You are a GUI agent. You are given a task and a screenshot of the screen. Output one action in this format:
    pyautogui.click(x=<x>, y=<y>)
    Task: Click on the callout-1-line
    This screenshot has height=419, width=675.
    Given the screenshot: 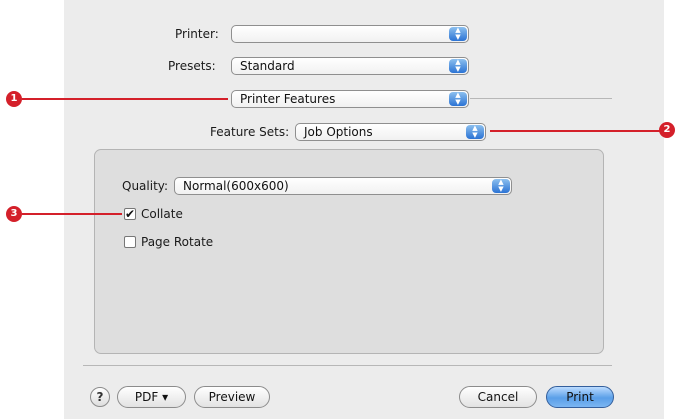 What is the action you would take?
    pyautogui.click(x=125, y=99)
    